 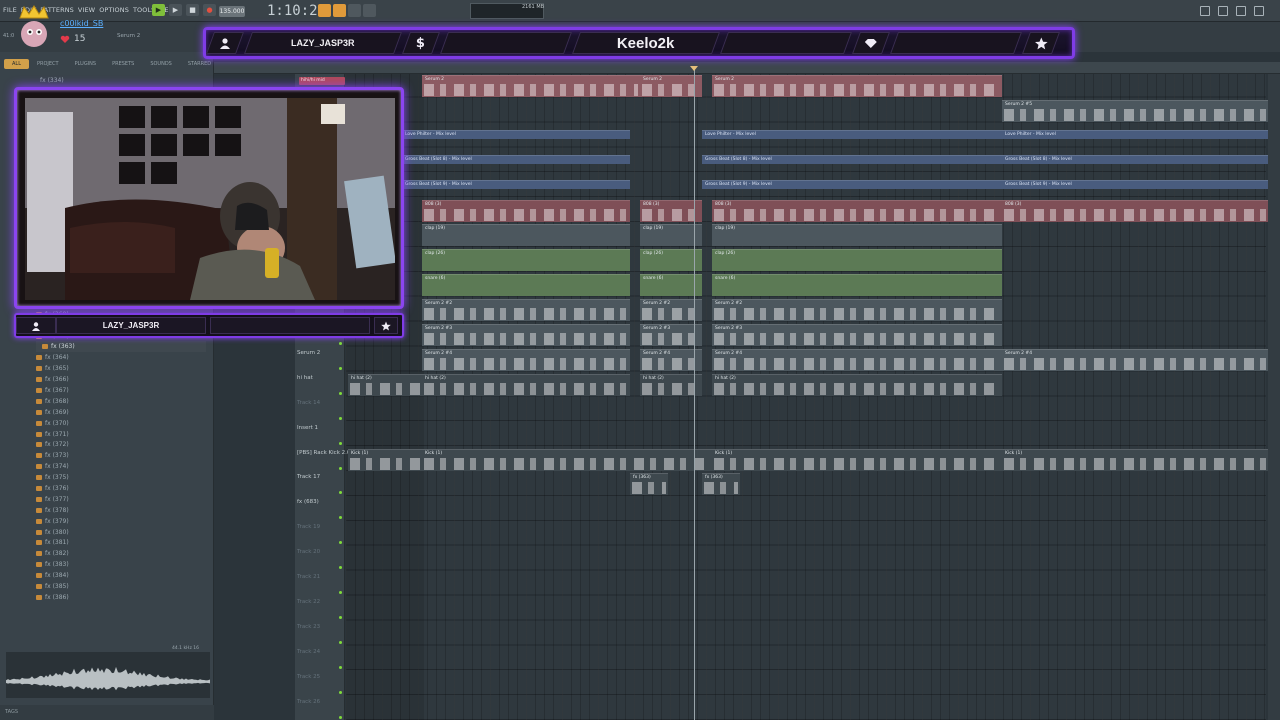 What do you see at coordinates (1135, 110) in the screenshot?
I see `playlist-clip: Serum 2 #5` at bounding box center [1135, 110].